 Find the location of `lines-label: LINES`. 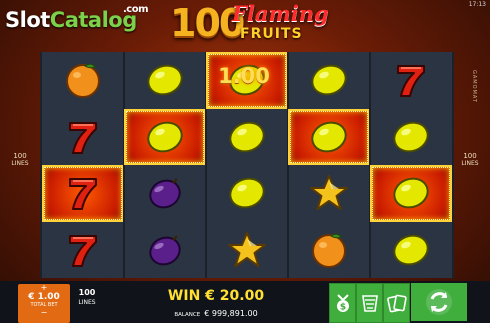

lines-label: LINES is located at coordinates (87, 302).